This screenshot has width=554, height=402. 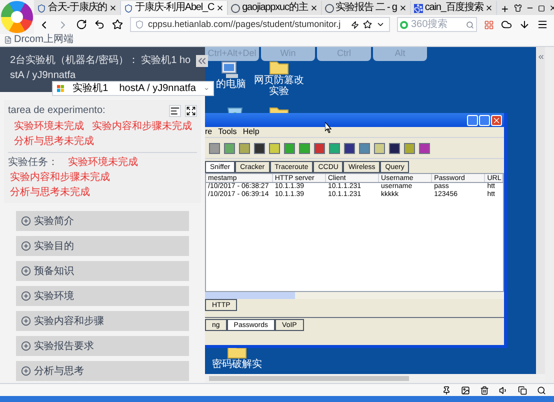 I want to click on menu-item: Tools, so click(x=227, y=132).